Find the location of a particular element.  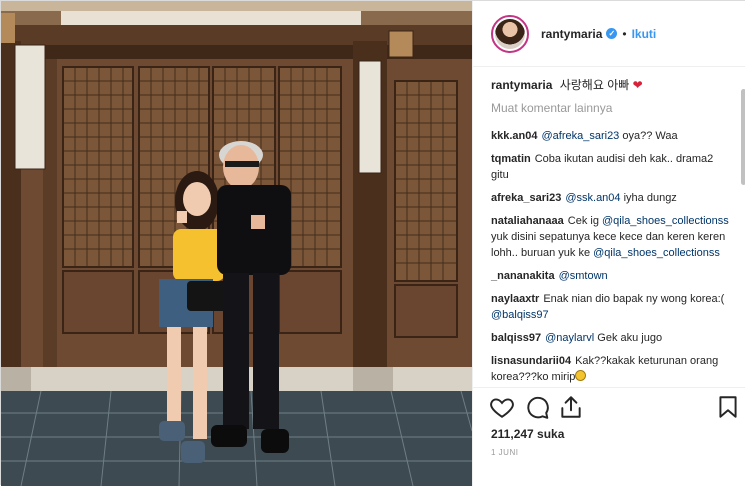

comment-item: afreka_sari23 @ssk.an04 iyha dungz is located at coordinates (612, 198).